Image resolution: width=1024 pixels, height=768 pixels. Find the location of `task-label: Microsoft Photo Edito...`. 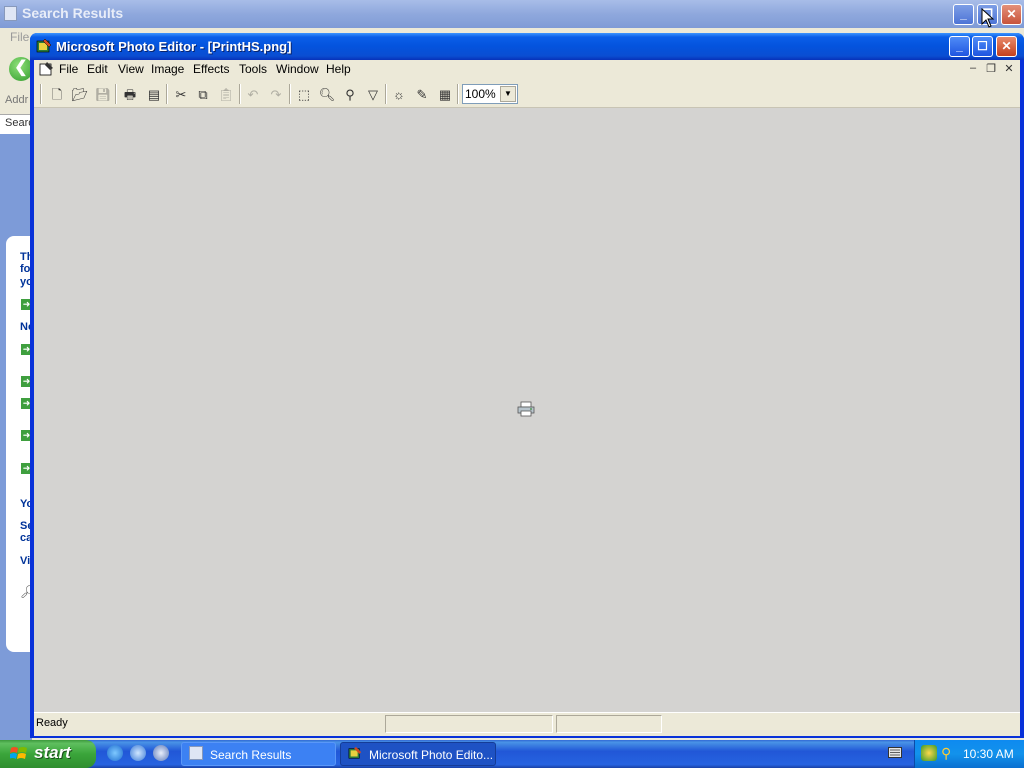

task-label: Microsoft Photo Edito... is located at coordinates (431, 755).